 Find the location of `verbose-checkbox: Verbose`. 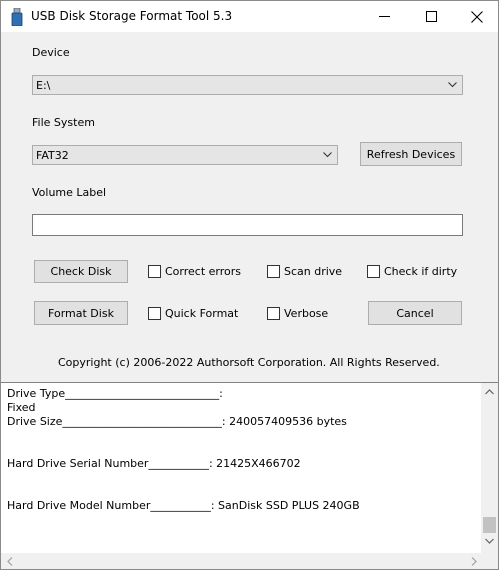

verbose-checkbox: Verbose is located at coordinates (297, 313).